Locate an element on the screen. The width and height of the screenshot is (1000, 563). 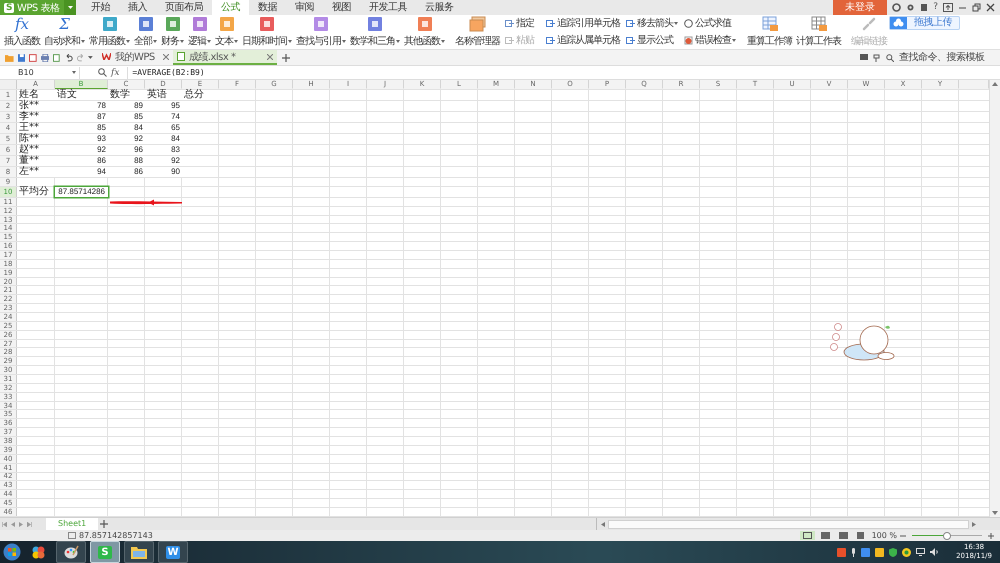
help-button: ? is located at coordinates (935, 7).